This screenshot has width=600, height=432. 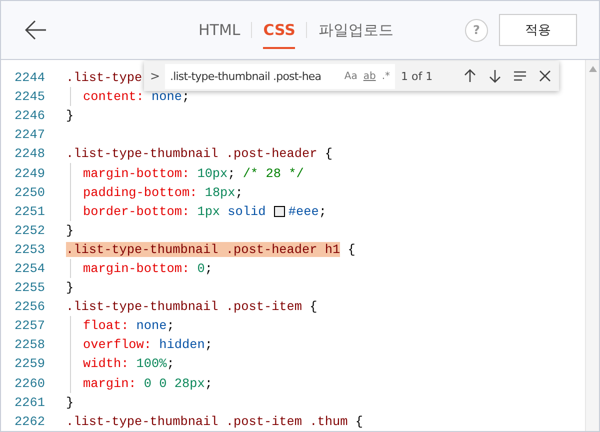 I want to click on find-field: .list-type-thumbnail .post-hea Aa ab .*, so click(x=280, y=76).